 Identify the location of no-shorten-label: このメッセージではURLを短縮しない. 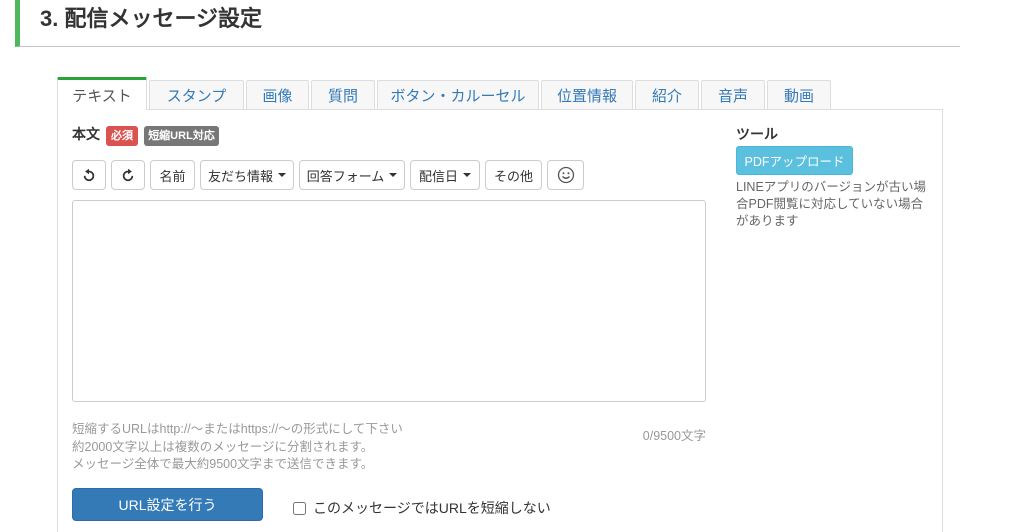
(432, 508).